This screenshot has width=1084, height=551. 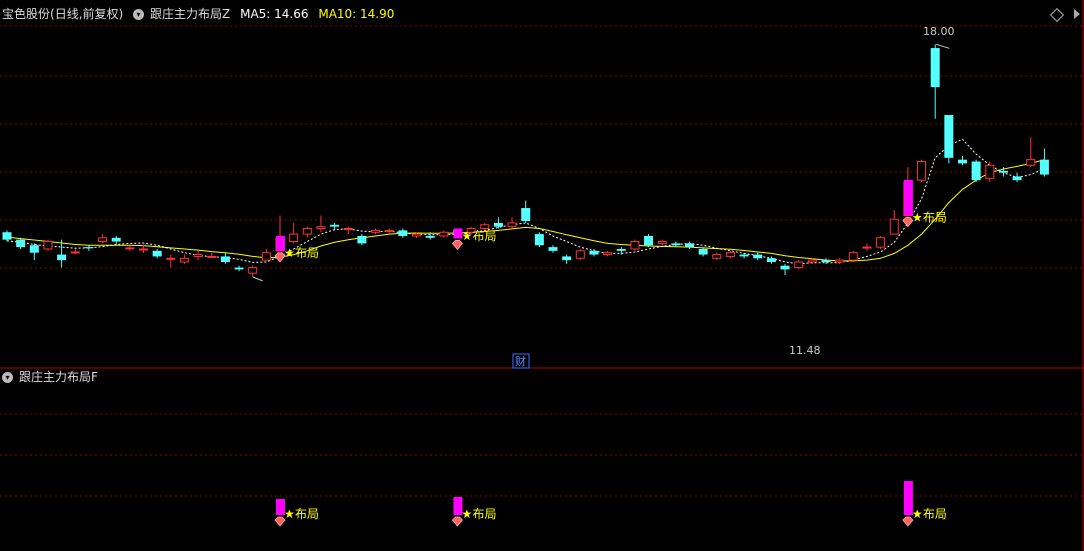 I want to click on ma10-value: MA10: 14.90, so click(x=356, y=14).